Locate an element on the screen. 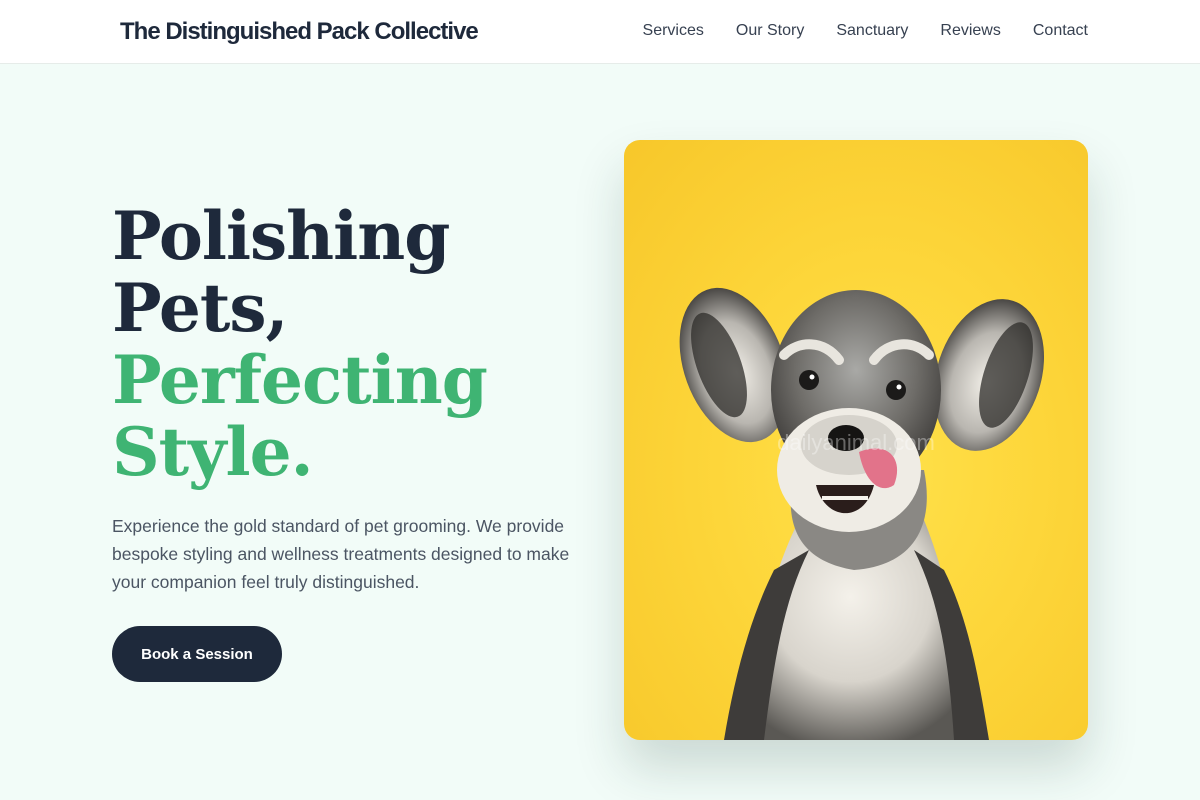  headline-line-1: Polishing is located at coordinates (281, 236).